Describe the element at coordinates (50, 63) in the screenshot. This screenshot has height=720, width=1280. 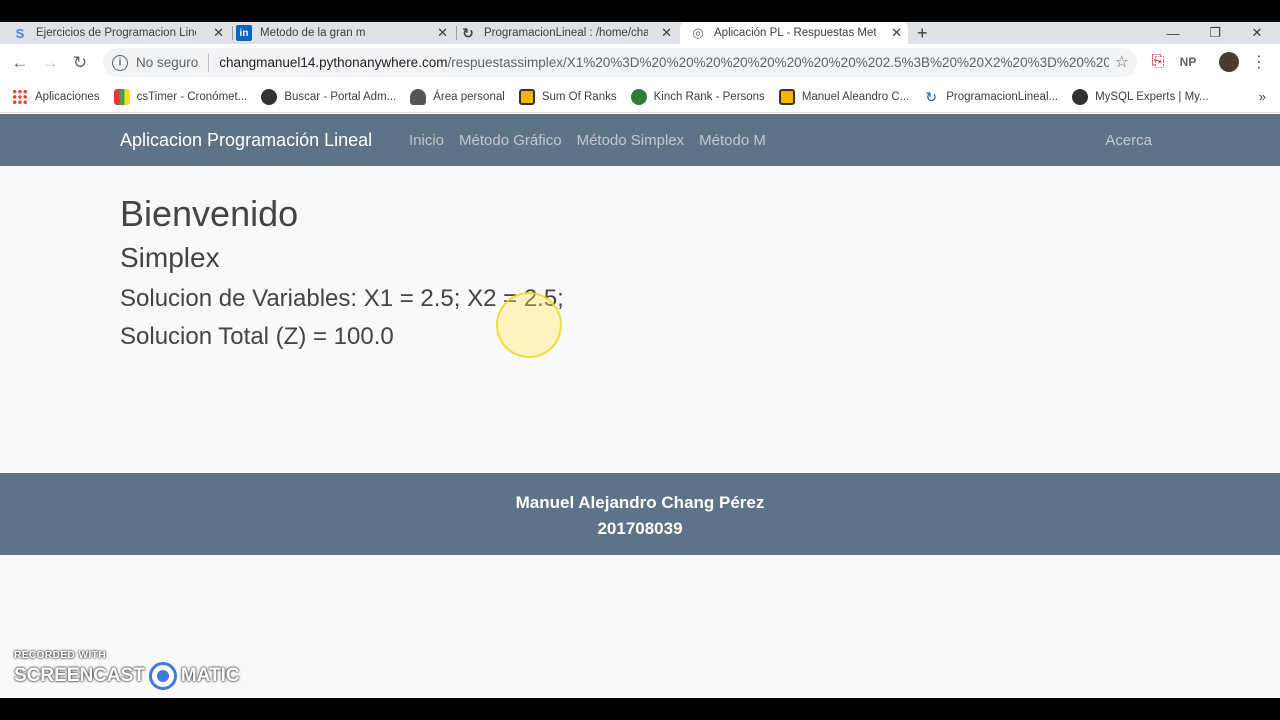
I see `forward-arrow-icon: →` at that location.